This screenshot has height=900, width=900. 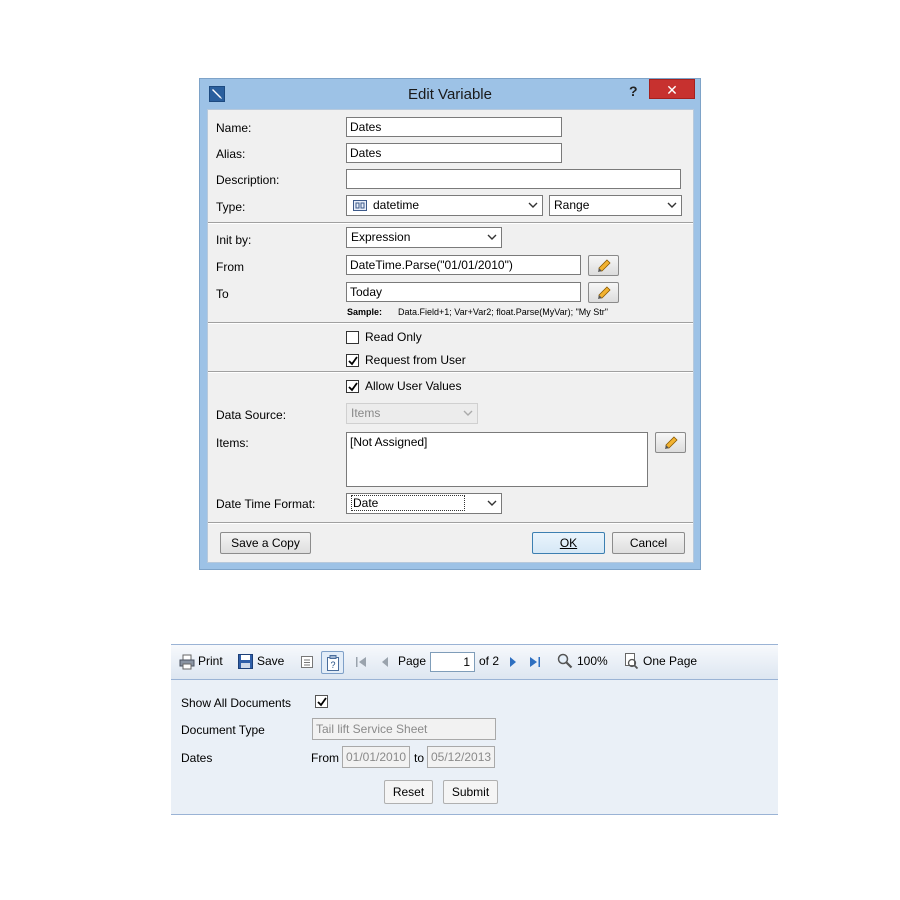 I want to click on items-box: [Not Assigned], so click(x=497, y=459).